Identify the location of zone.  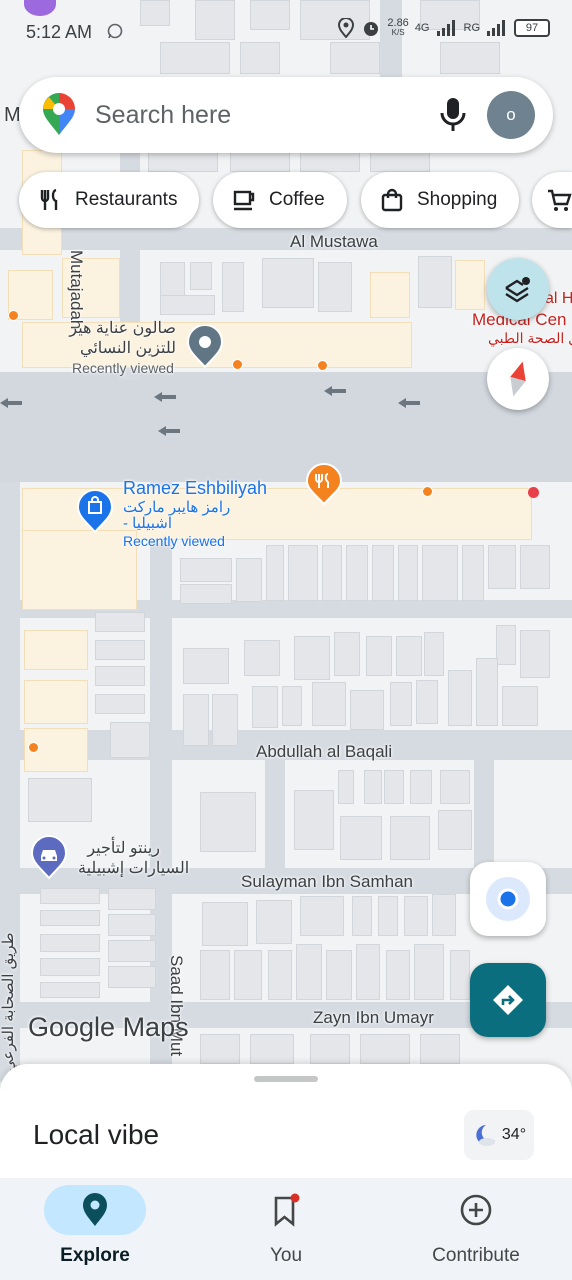
(56, 702).